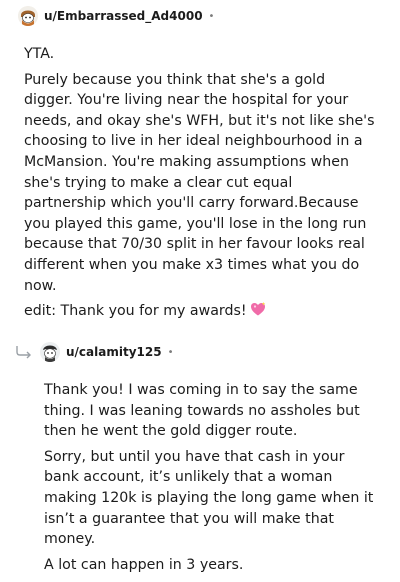  I want to click on comment-paragraph: A lot can happen in 3 years., so click(144, 564).